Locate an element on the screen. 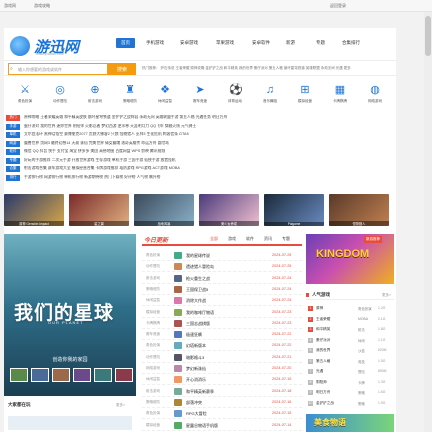 The width and height of the screenshot is (432, 432). link-row-tag: 软件 is located at coordinates (13, 152).